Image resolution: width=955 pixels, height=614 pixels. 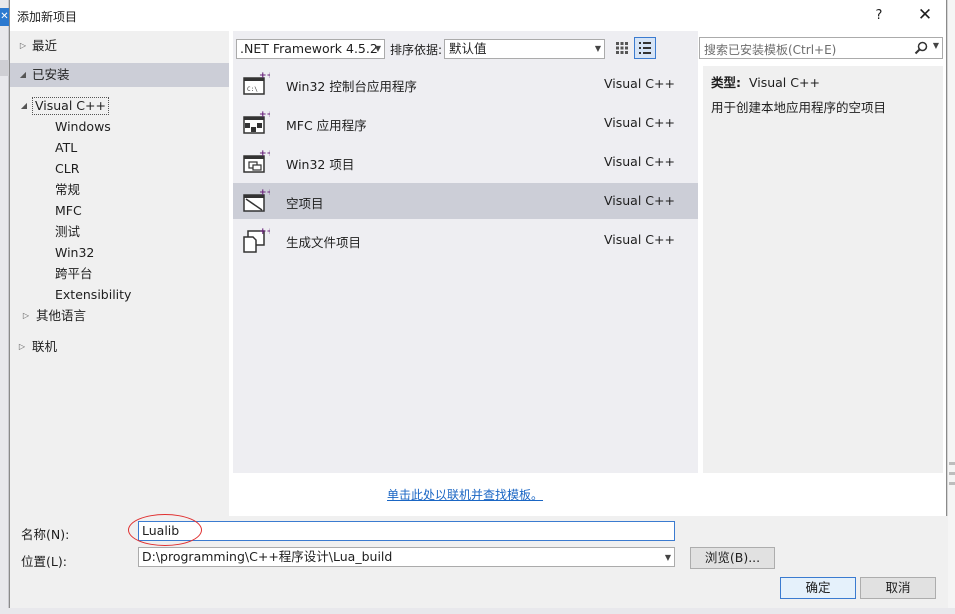 I want to click on search-placeholder: 搜索已安装模板(Ctrl+E), so click(x=770, y=50).